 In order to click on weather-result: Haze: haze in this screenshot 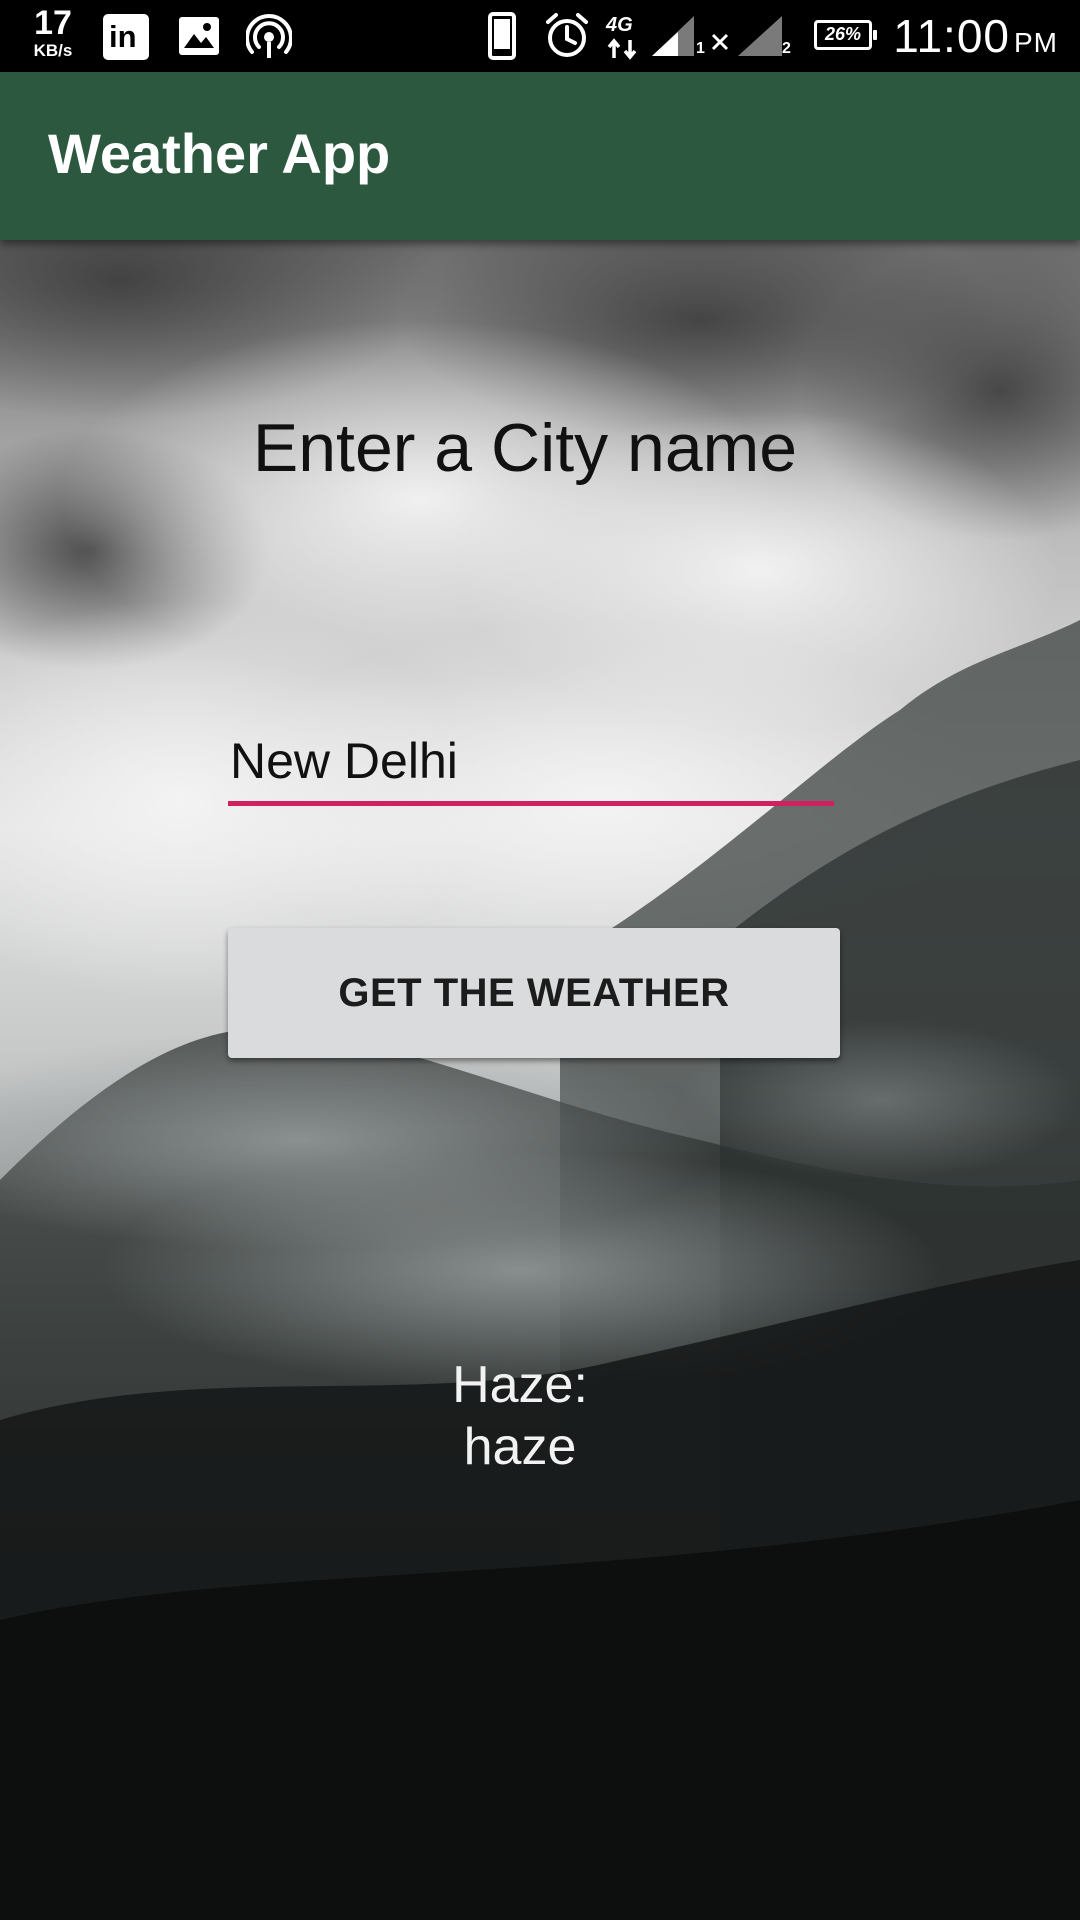, I will do `click(520, 1416)`.